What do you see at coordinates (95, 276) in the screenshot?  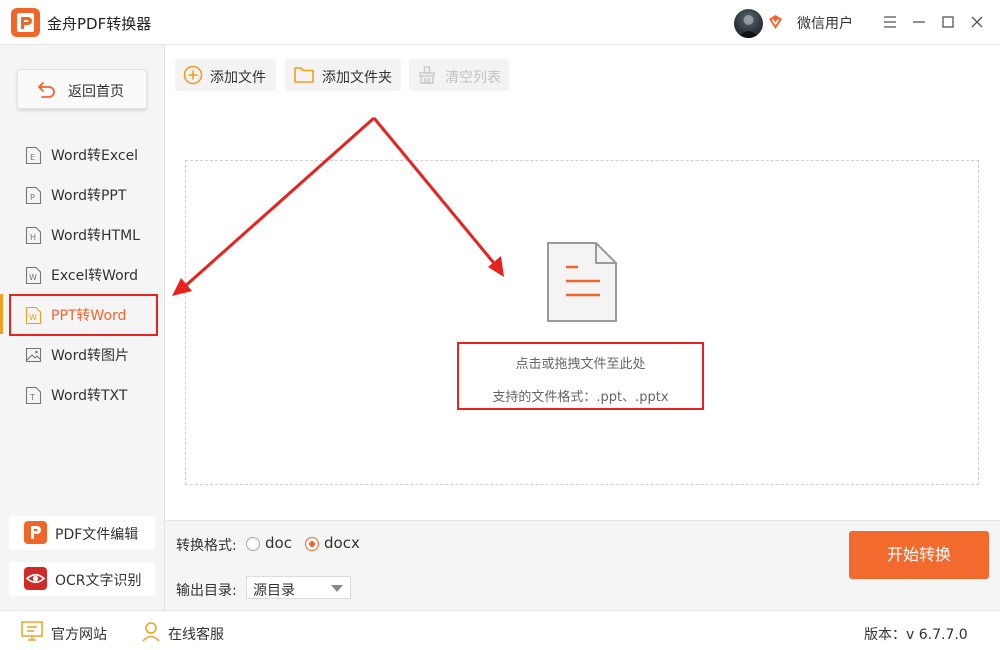 I see `sidebar-item-label: Excel转Word` at bounding box center [95, 276].